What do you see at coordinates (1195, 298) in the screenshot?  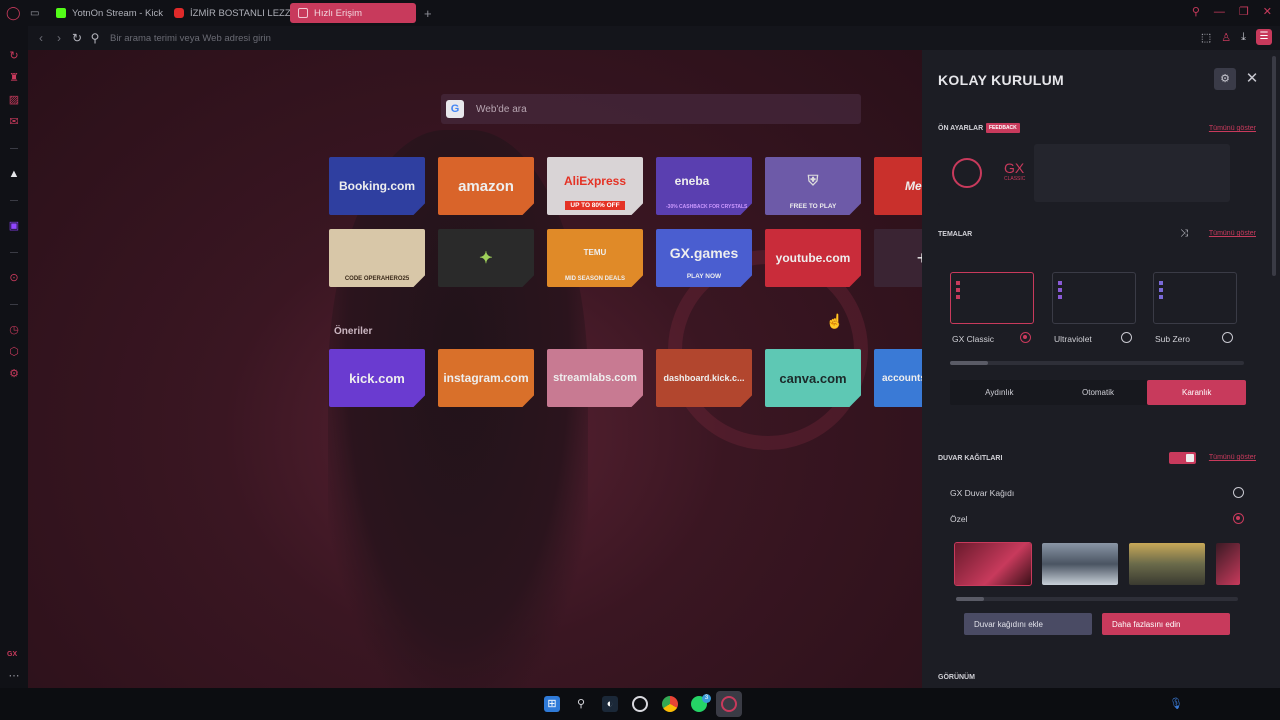 I see `theme-sub-zero` at bounding box center [1195, 298].